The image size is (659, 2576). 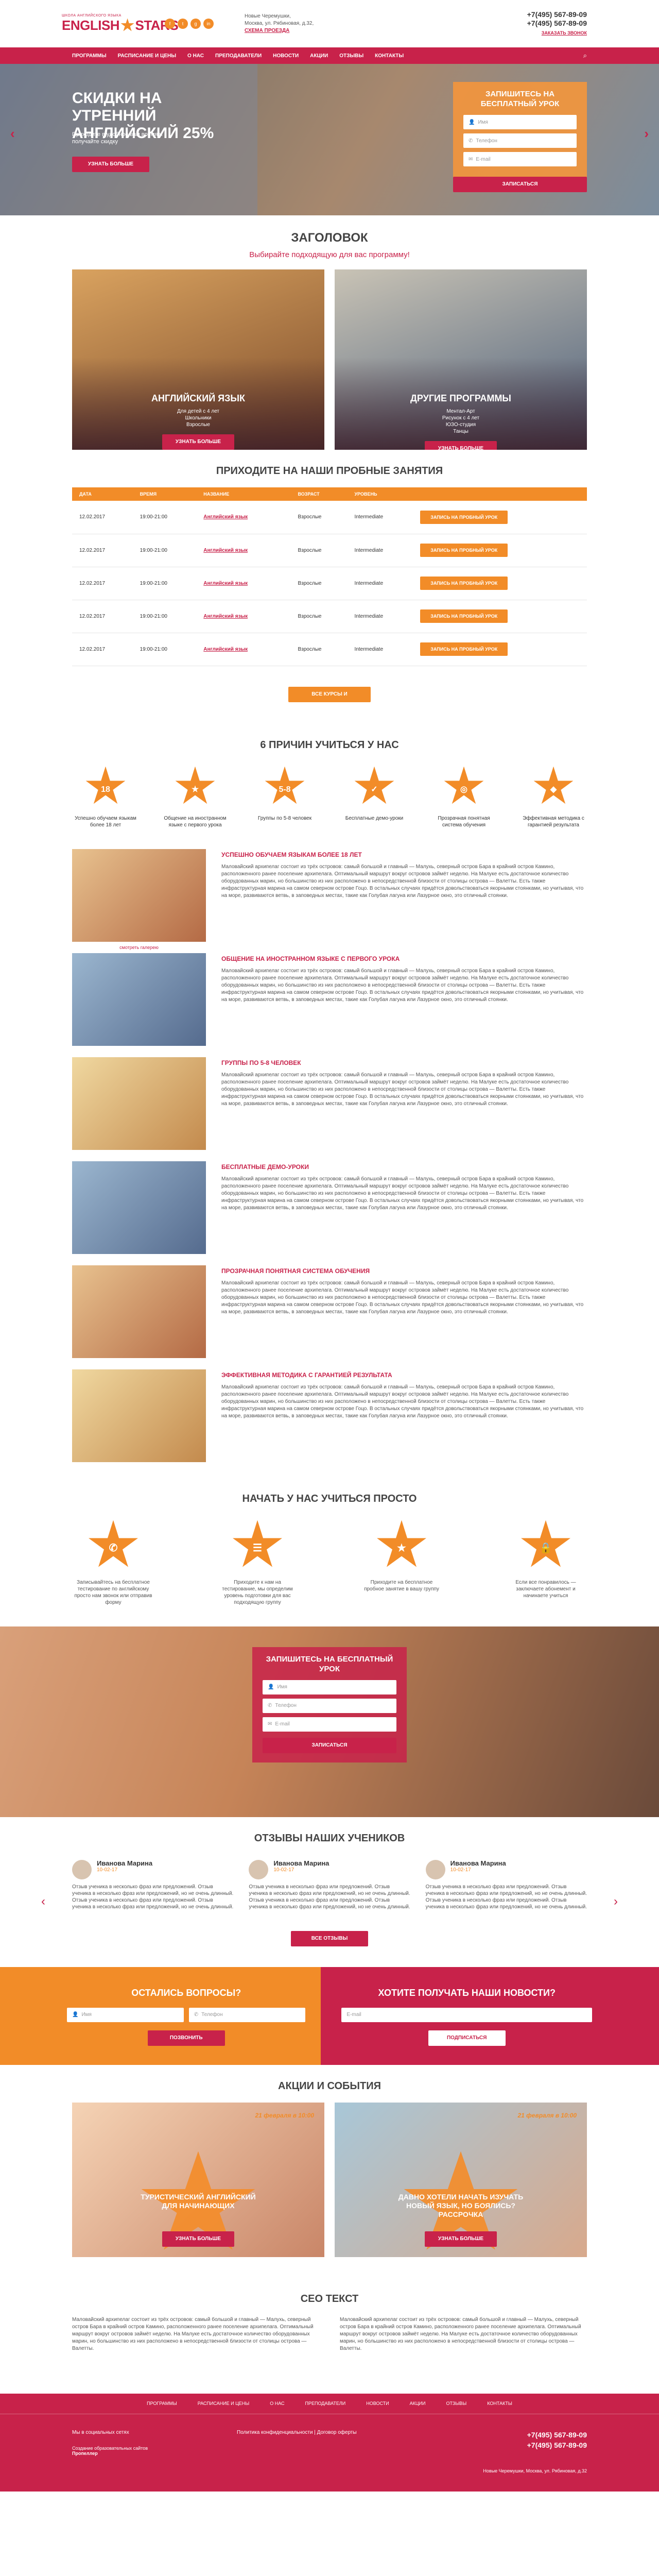 I want to click on nav-schedule: Расписание и цены, so click(x=147, y=56).